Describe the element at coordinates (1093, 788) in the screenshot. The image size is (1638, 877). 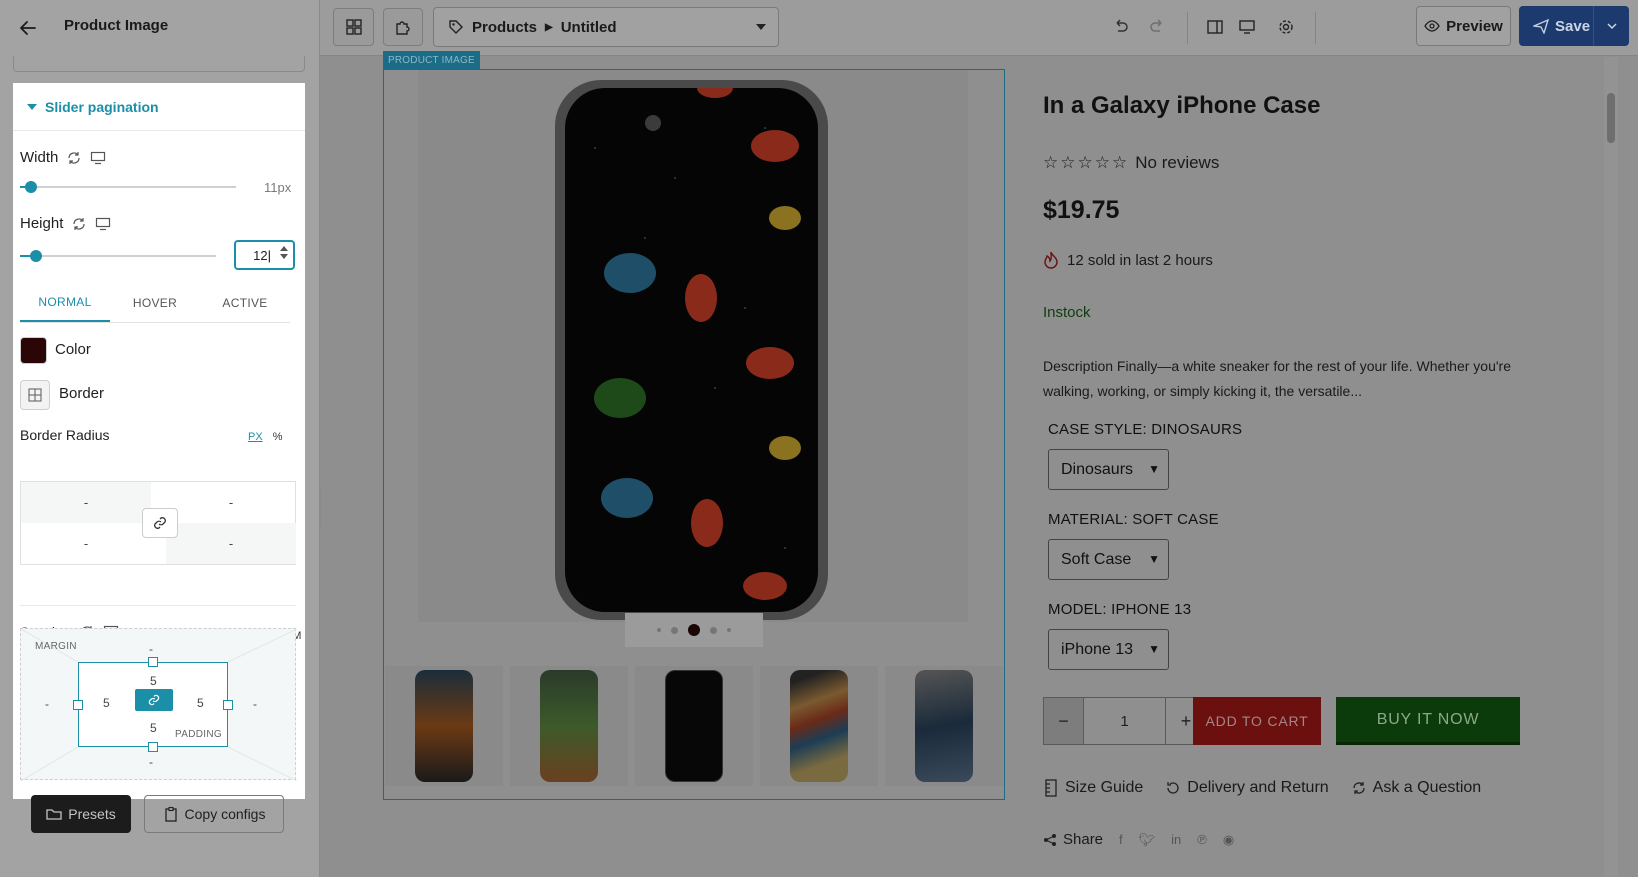
I see `size-guide-link: Size Guide` at that location.